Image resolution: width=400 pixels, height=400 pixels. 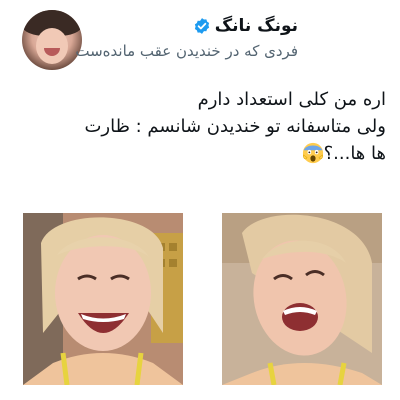 What do you see at coordinates (235, 126) in the screenshot?
I see `tweet-line-2: ولی متاسفانه تو خندیدن شانسم : ظارت` at bounding box center [235, 126].